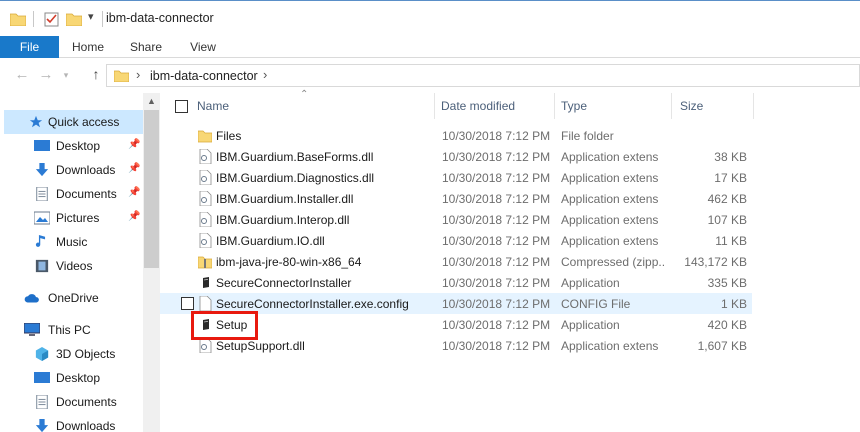  I want to click on file-size: 143,172 KB, so click(715, 262).